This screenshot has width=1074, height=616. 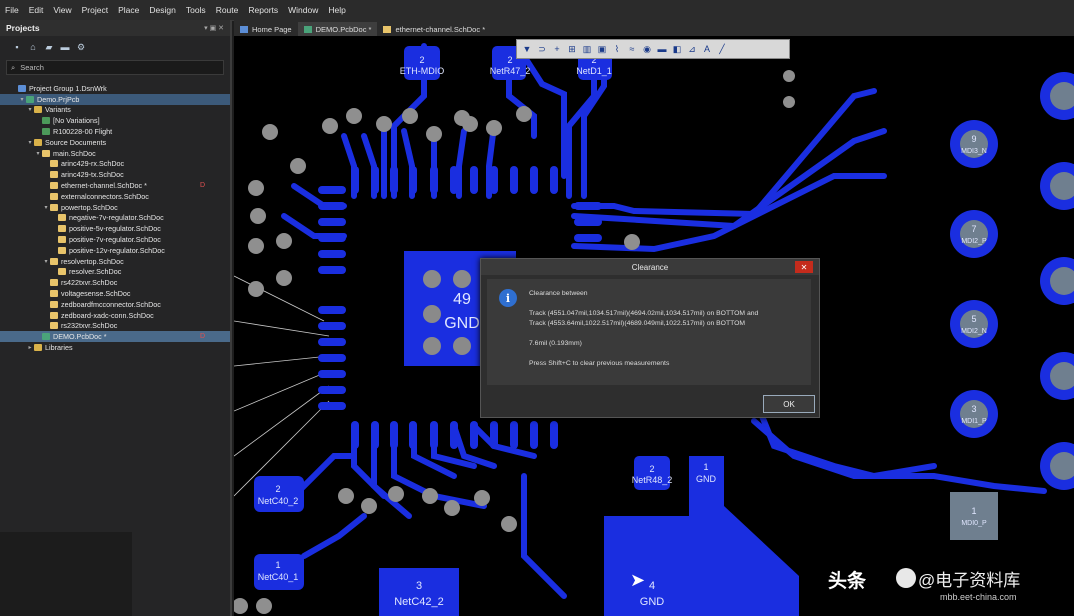 What do you see at coordinates (652, 586) in the screenshot?
I see `gnd4-num: 4` at bounding box center [652, 586].